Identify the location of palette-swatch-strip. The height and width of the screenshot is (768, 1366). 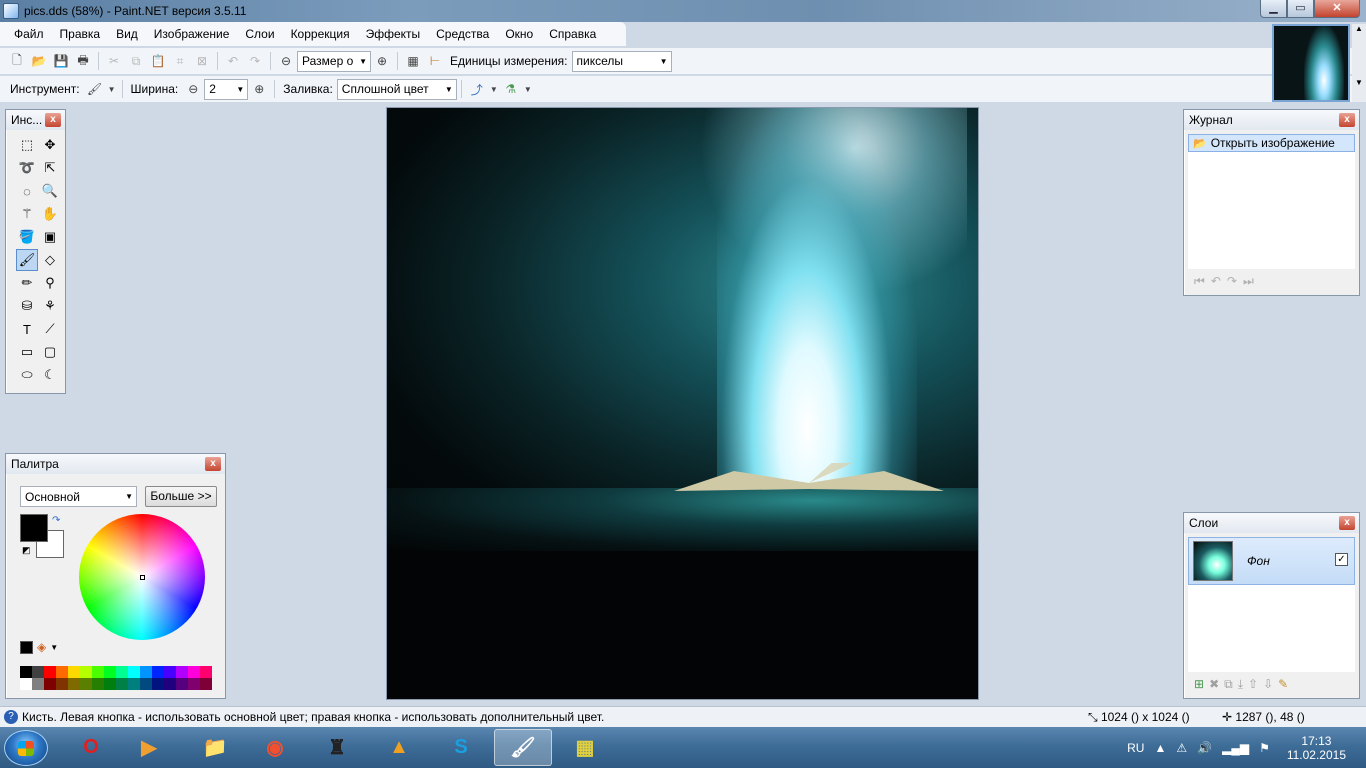
(116, 678).